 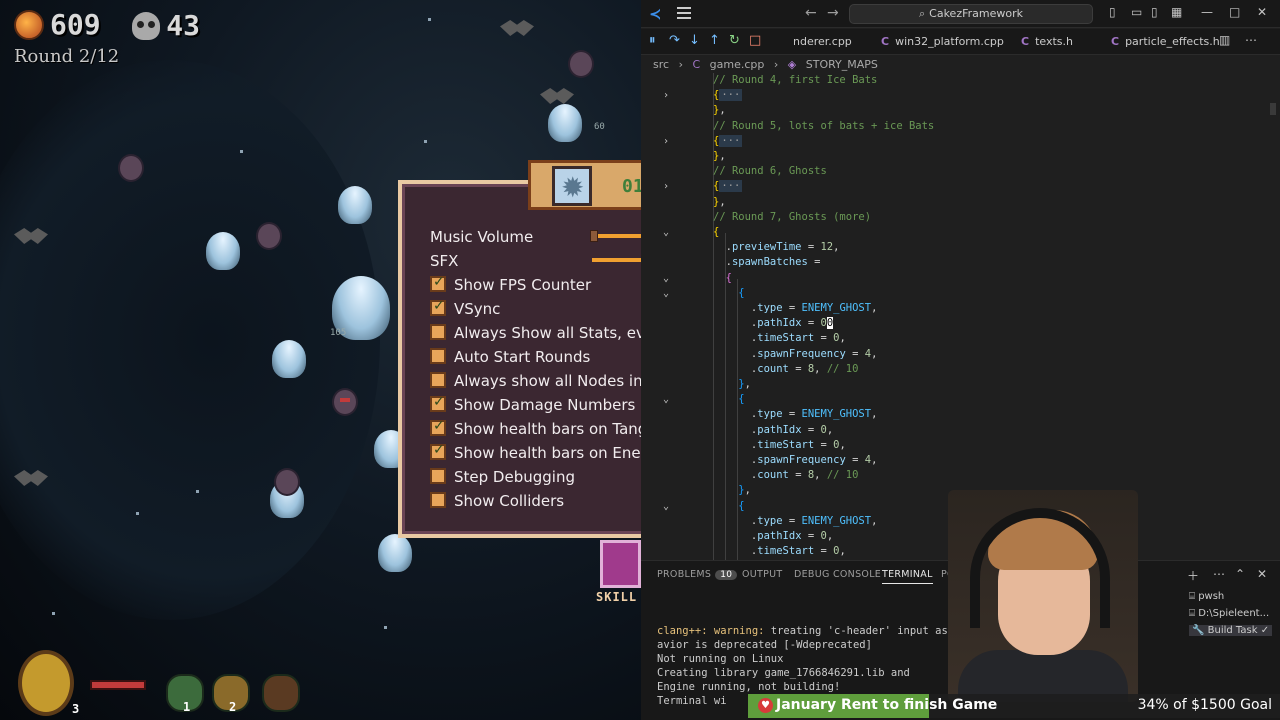 I want to click on settings-toggle: Always show all Nodes in t, so click(x=535, y=381).